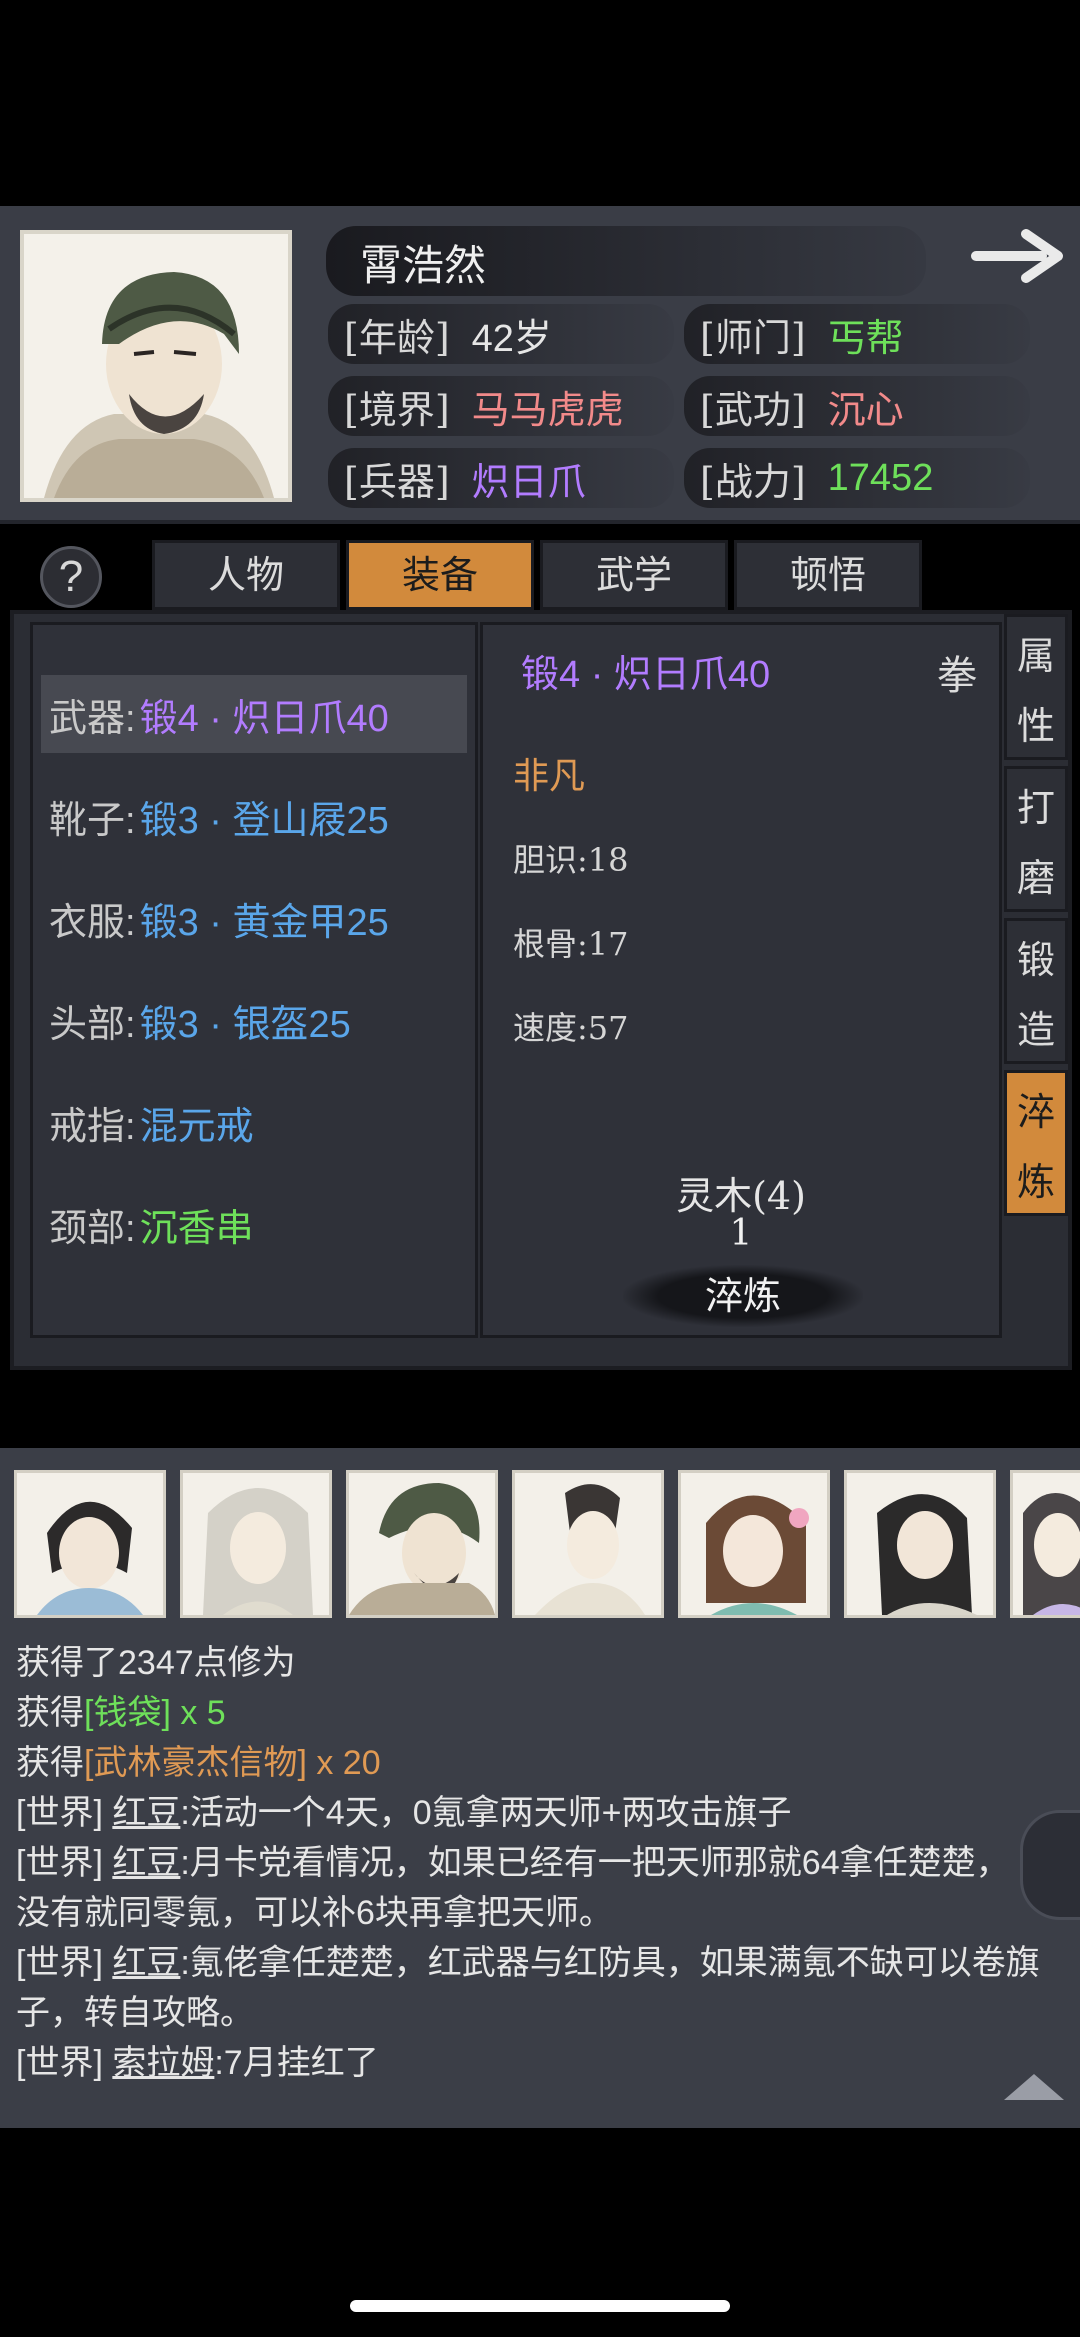  What do you see at coordinates (743, 1296) in the screenshot?
I see `refine-button: 淬炼` at bounding box center [743, 1296].